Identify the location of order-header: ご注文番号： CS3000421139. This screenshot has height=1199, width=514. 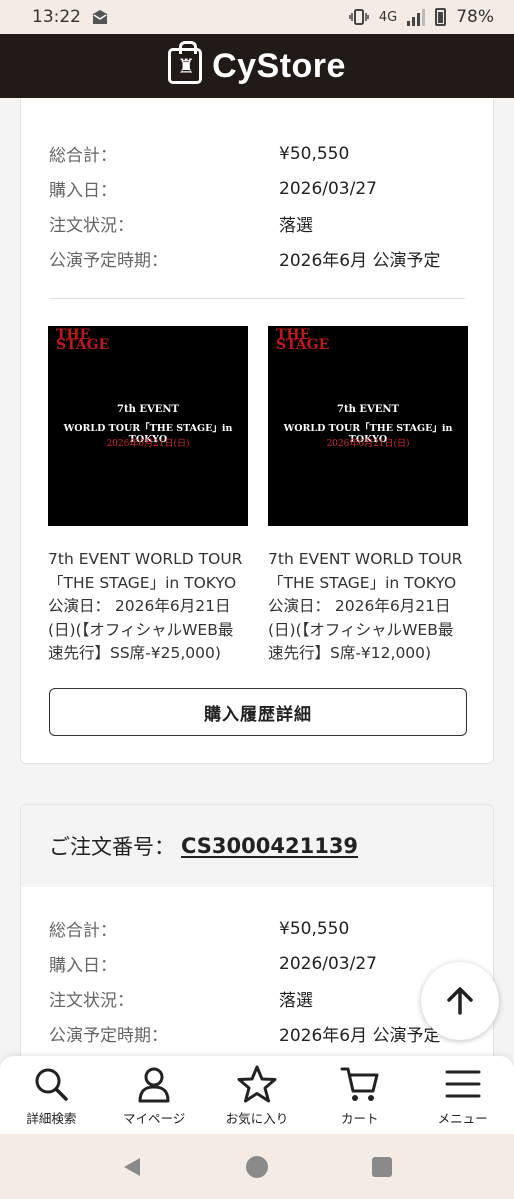
(257, 846).